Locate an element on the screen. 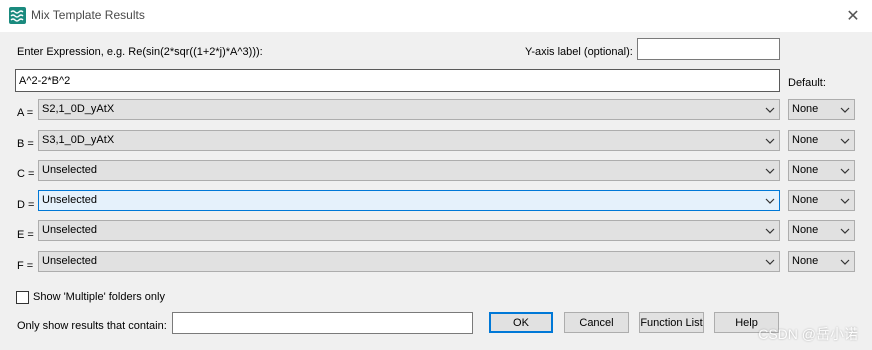 The width and height of the screenshot is (872, 350). yaxis-input is located at coordinates (708, 49).